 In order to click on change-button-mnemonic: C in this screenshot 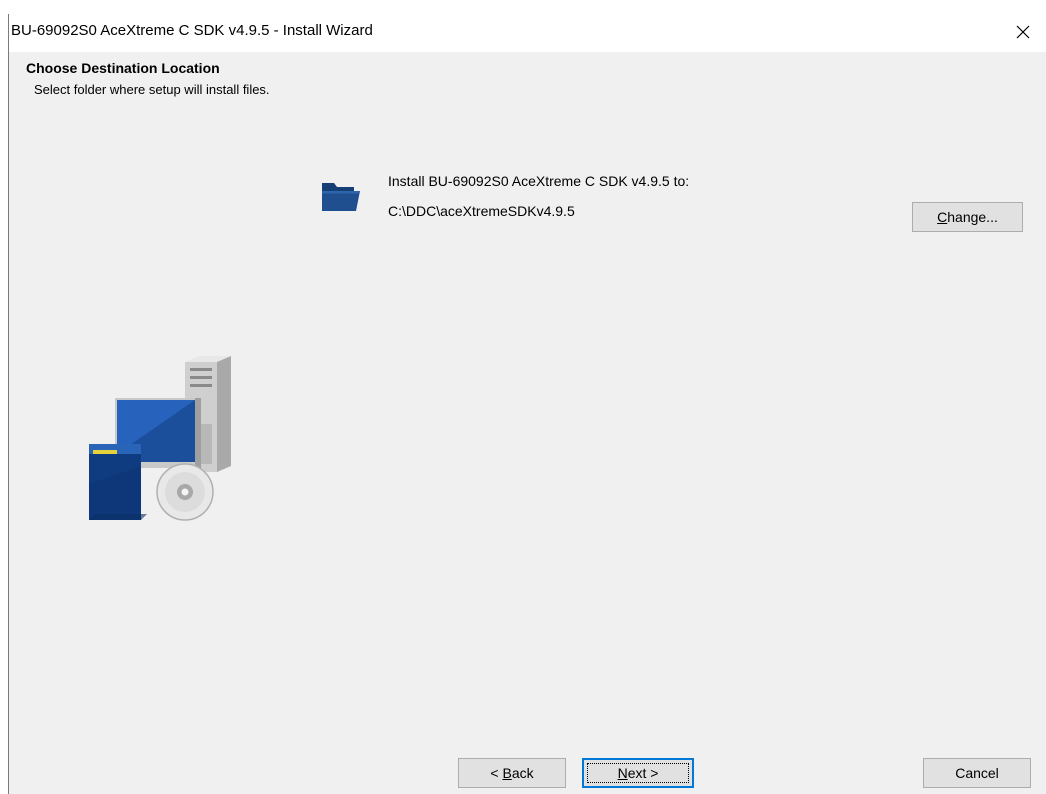, I will do `click(942, 217)`.